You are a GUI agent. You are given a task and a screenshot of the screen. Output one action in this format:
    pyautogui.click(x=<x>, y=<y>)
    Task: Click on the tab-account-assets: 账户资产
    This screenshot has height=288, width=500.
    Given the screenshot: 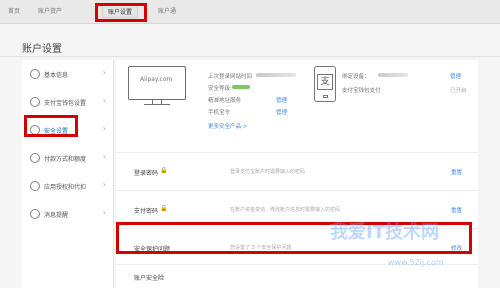 What is the action you would take?
    pyautogui.click(x=50, y=10)
    